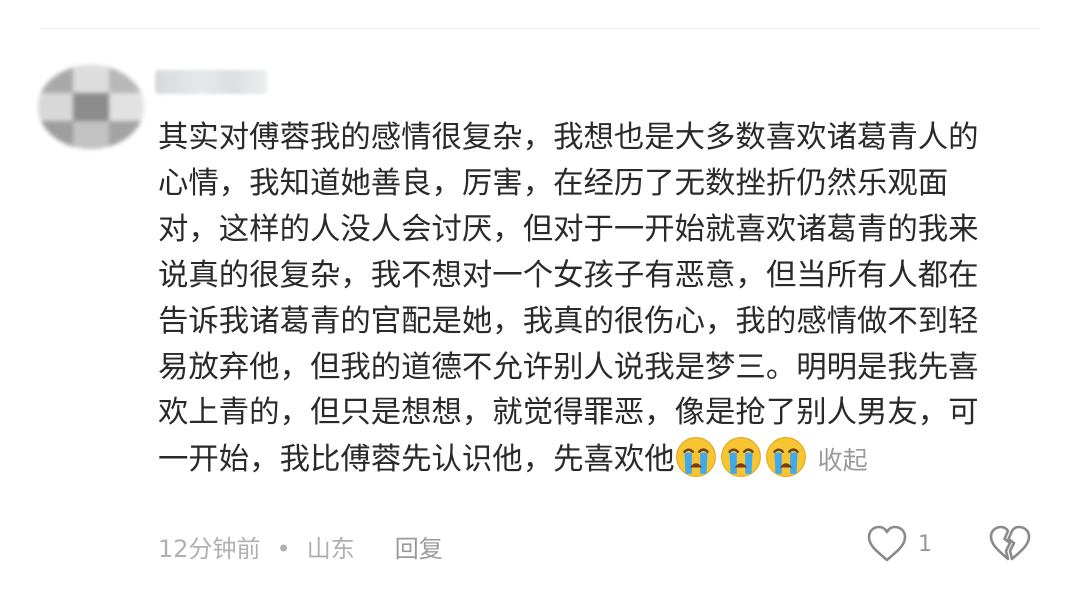 The width and height of the screenshot is (1080, 599). Describe the element at coordinates (553, 183) in the screenshot. I see `comment-line: 心情，我知道她善良，厉害，在经历了无数挫折仍然乐观面` at that location.